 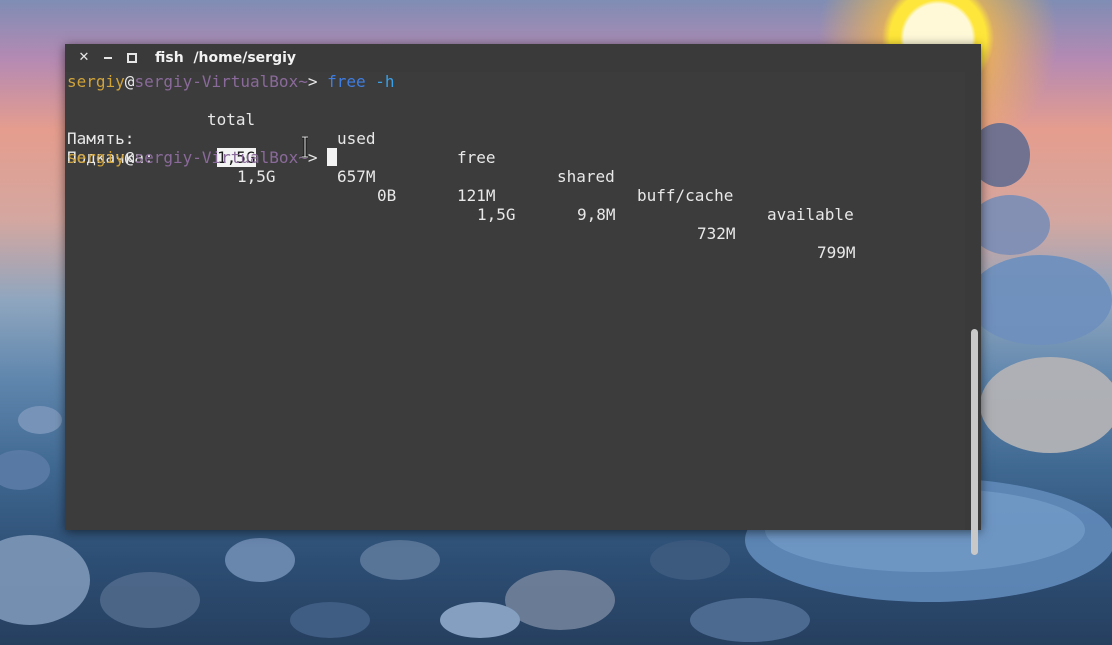 I want to click on title-app: fish, so click(x=169, y=58).